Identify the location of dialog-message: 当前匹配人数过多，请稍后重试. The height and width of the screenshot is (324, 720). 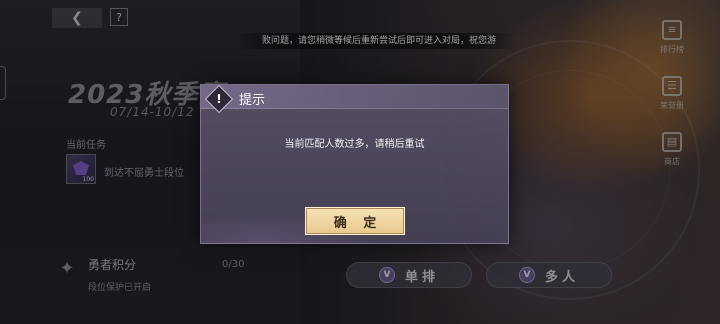
(354, 144).